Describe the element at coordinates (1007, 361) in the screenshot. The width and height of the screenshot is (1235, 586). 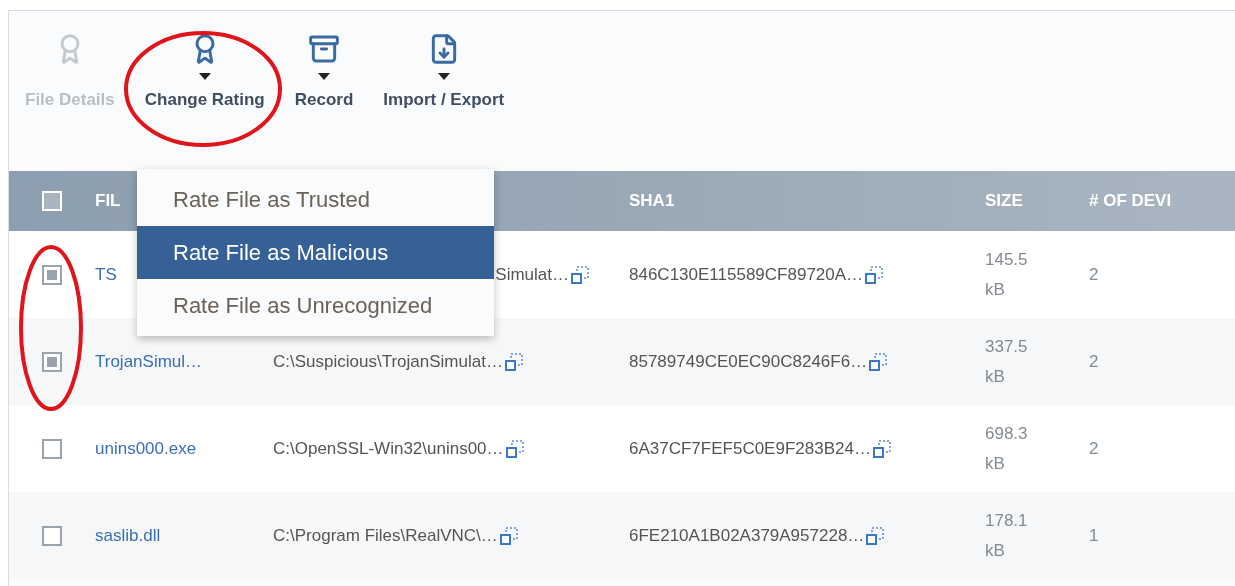
I see `size-cell-text: 337.5 kB` at that location.